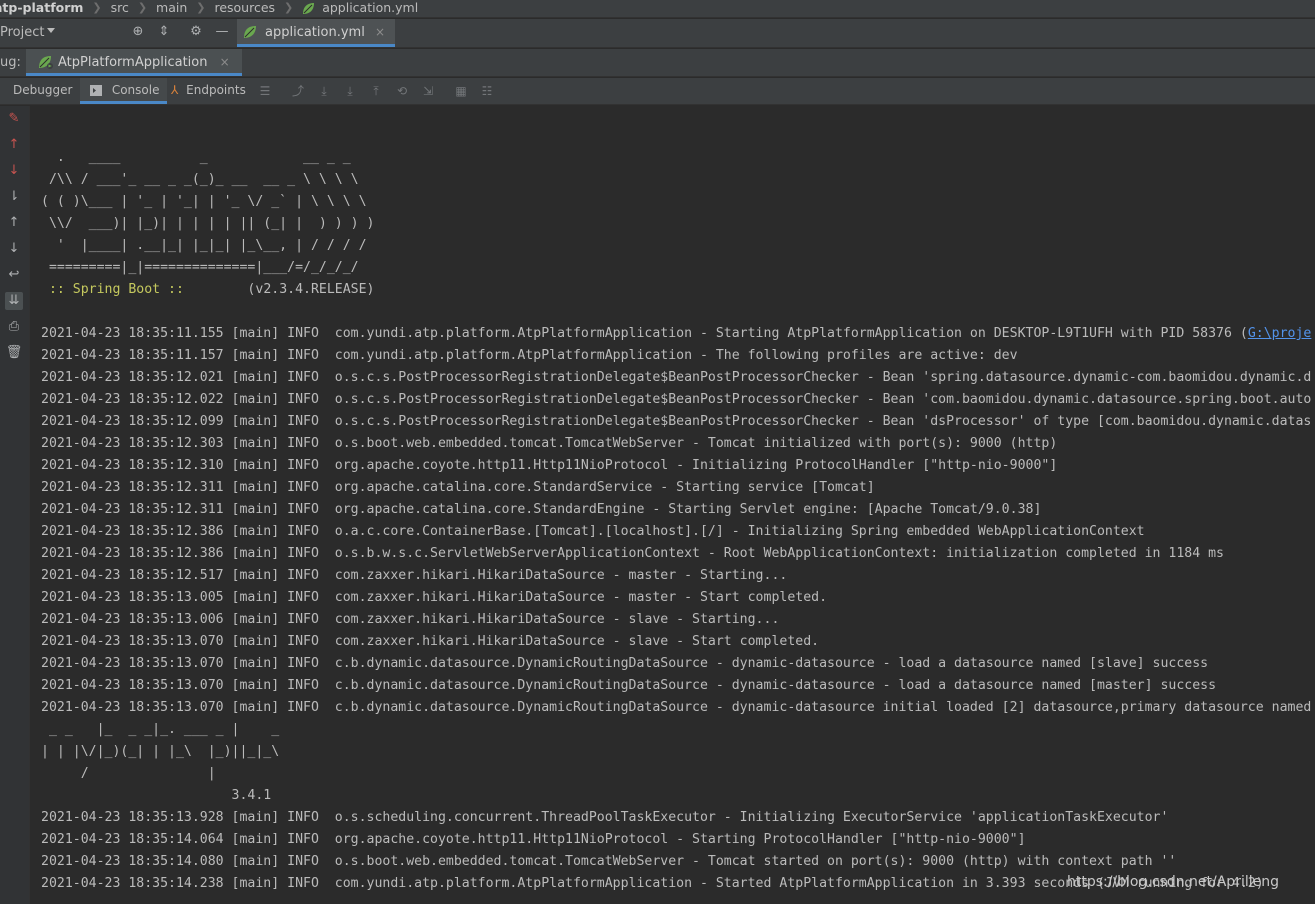  Describe the element at coordinates (402, 91) in the screenshot. I see `drop-frame-icon: ⟲` at that location.